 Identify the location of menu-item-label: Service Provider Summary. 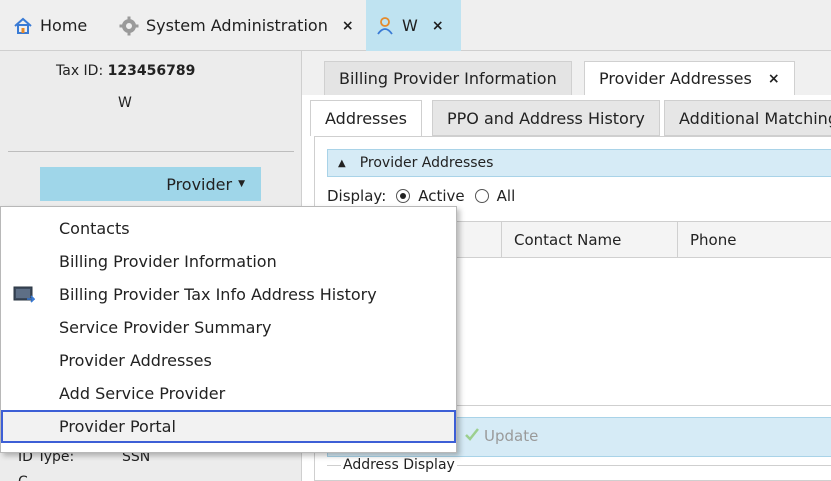
(165, 327).